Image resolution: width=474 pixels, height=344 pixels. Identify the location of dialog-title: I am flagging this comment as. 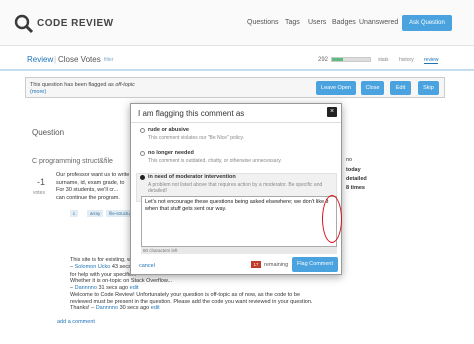
(191, 113).